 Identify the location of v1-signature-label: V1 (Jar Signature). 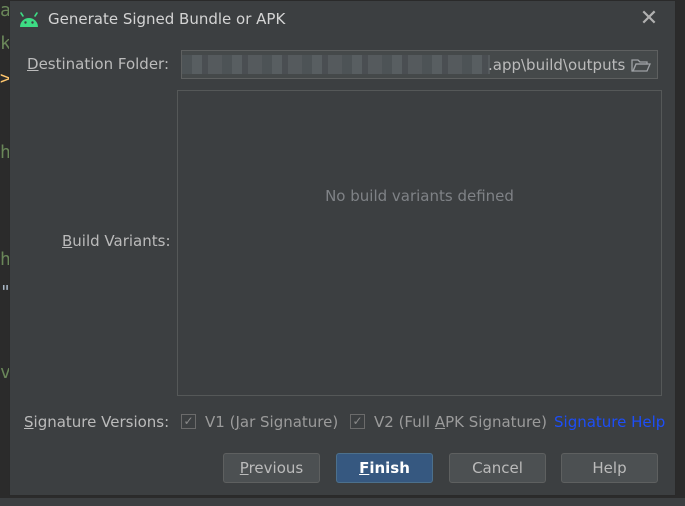
(271, 422).